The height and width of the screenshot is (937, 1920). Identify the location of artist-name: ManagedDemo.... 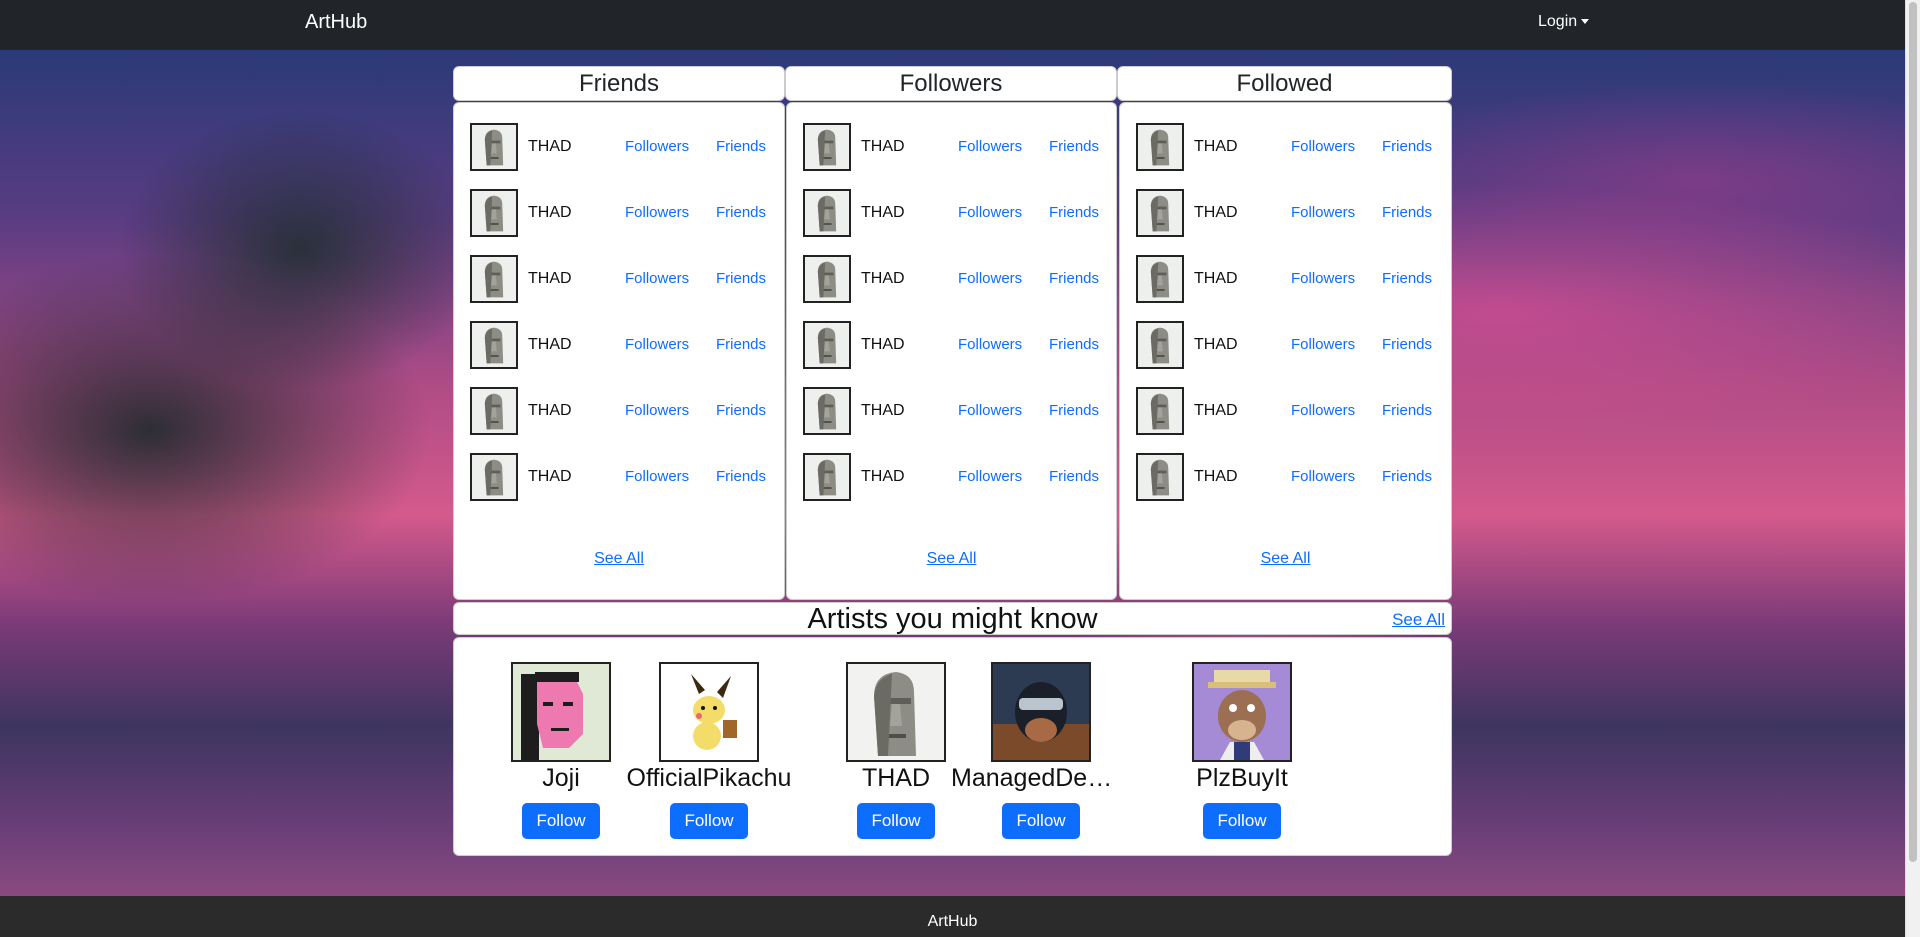
(1041, 778).